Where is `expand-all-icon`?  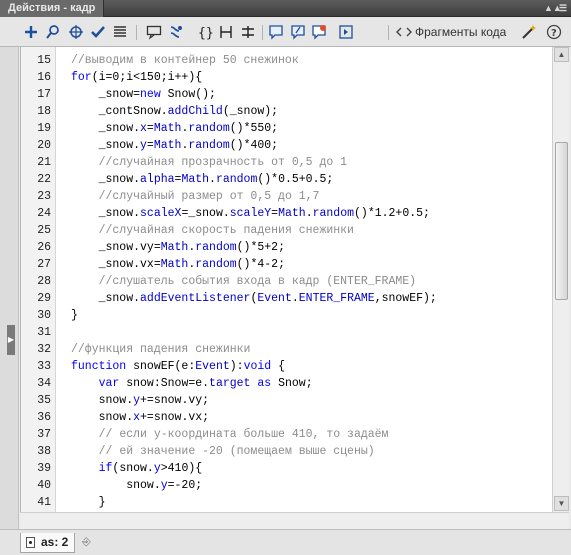
expand-all-icon is located at coordinates (248, 32).